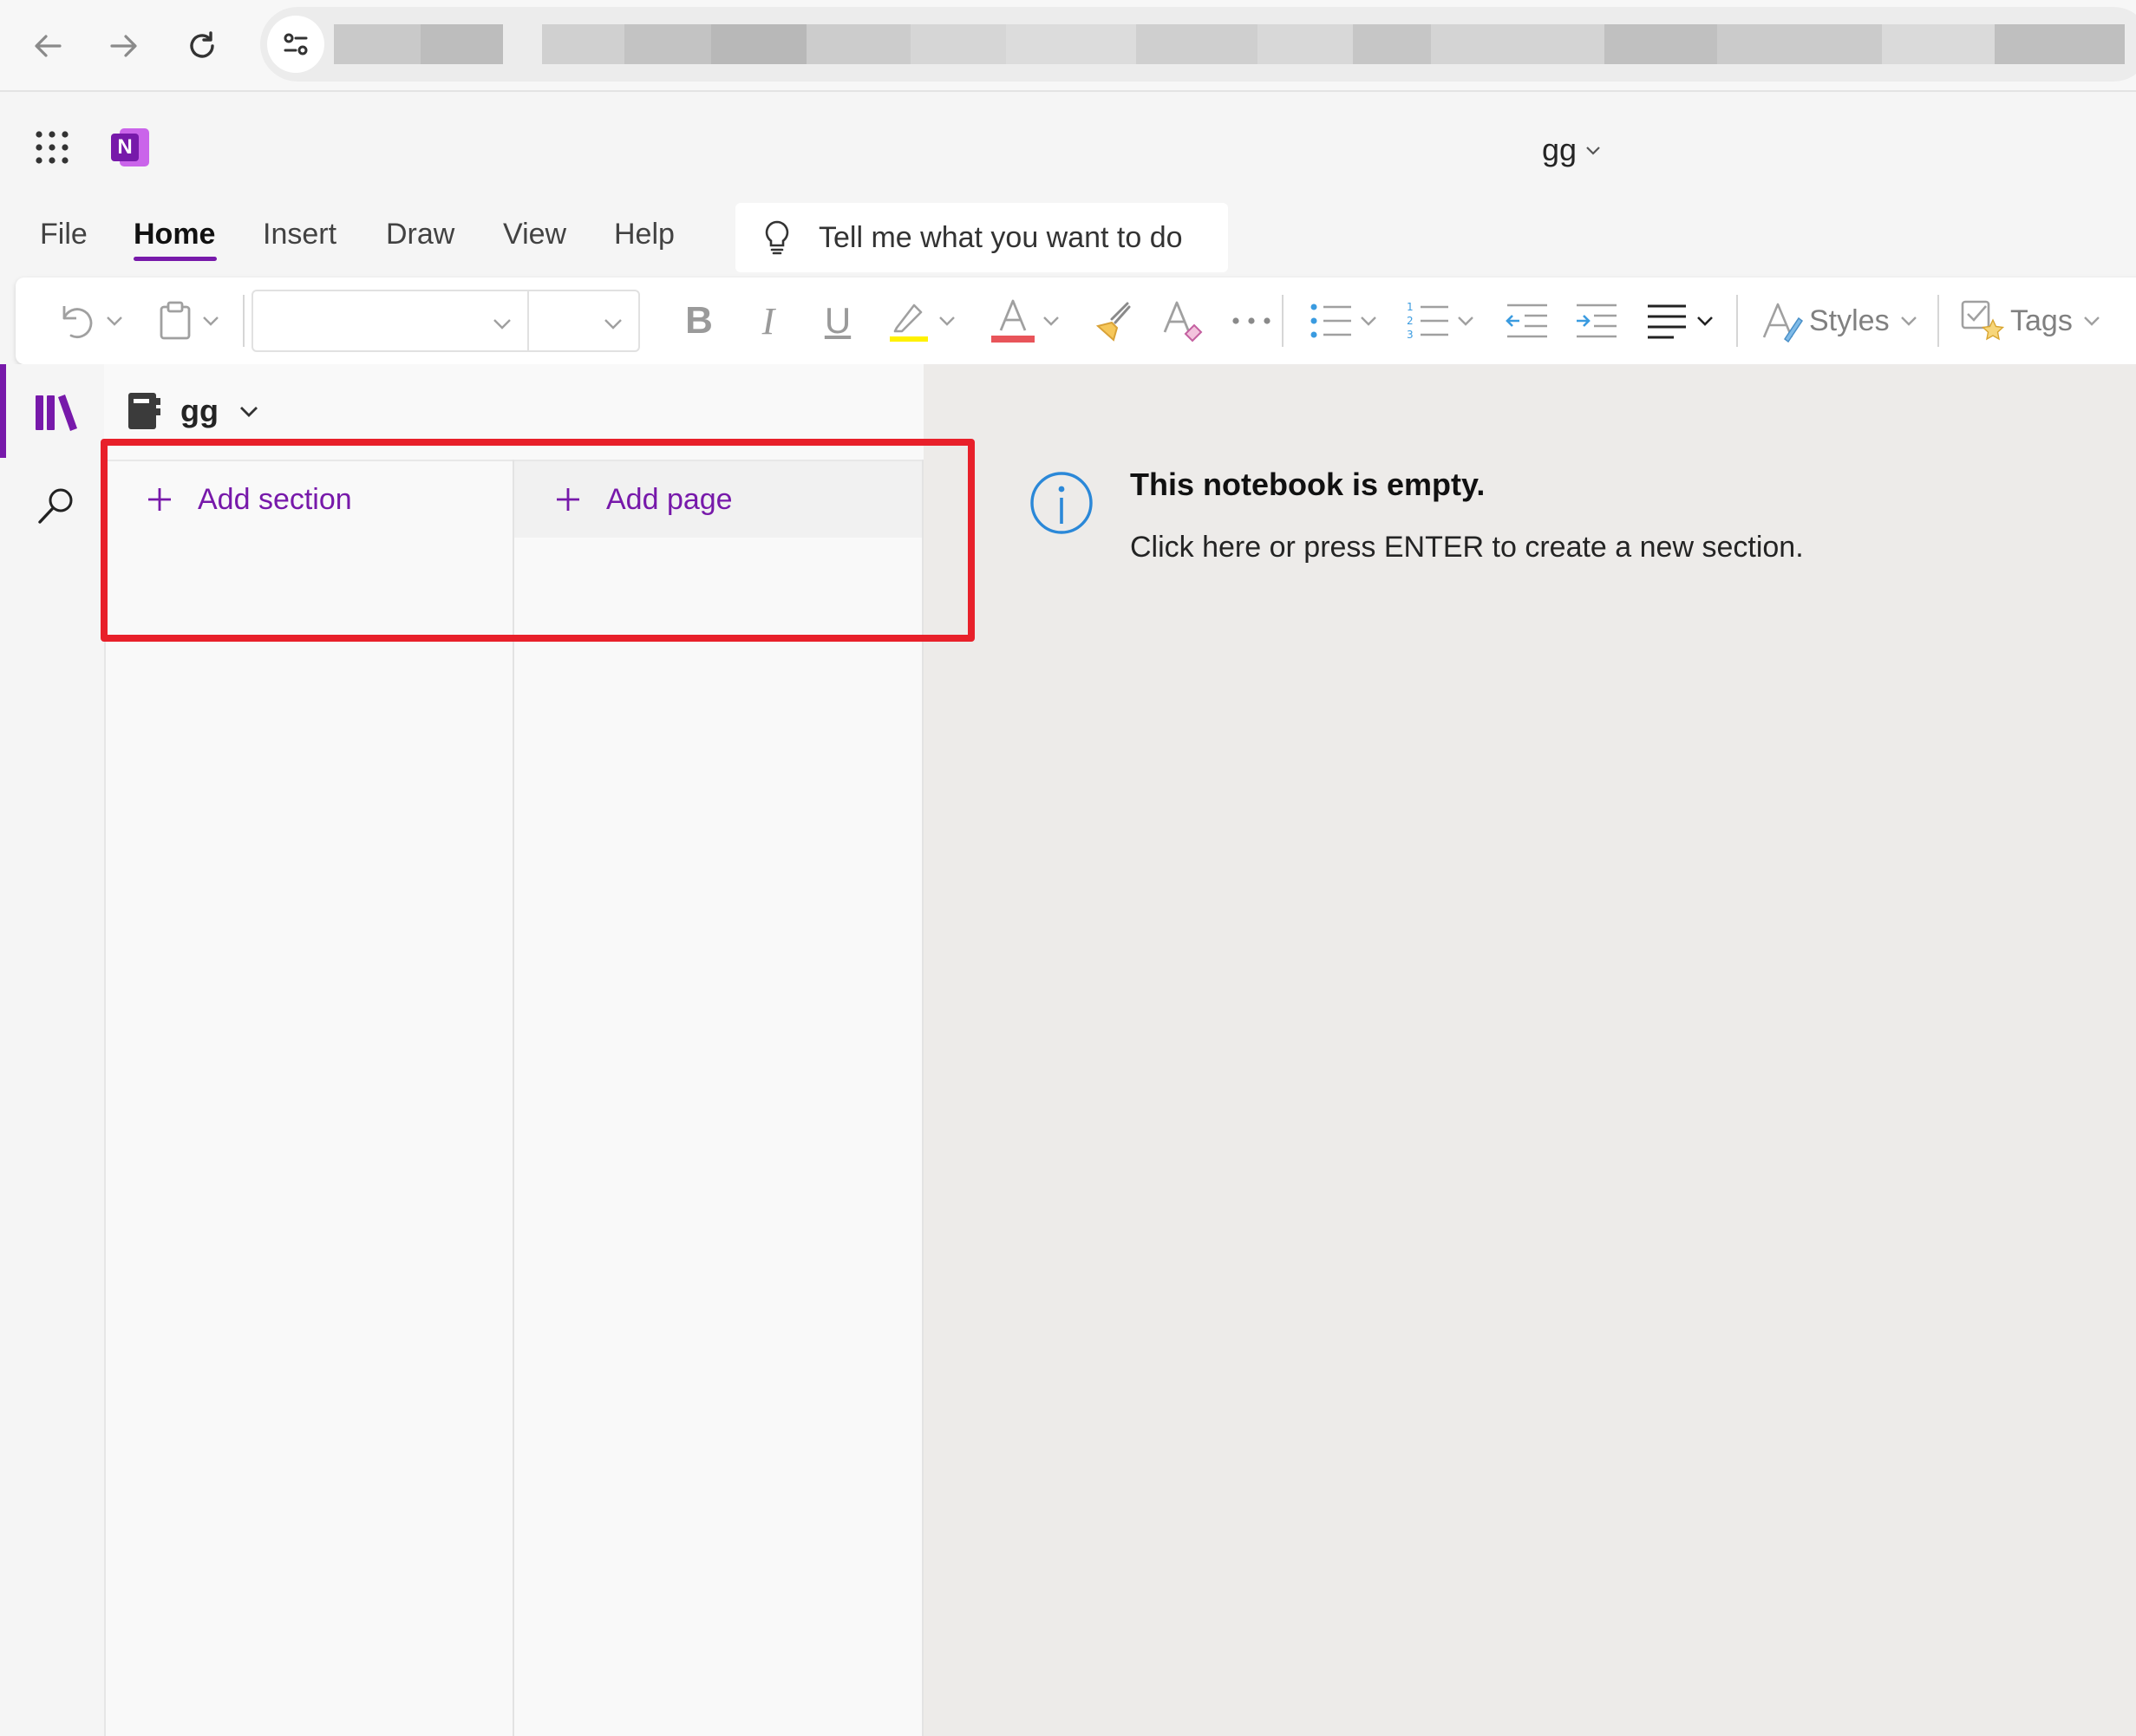 The height and width of the screenshot is (1736, 2136). I want to click on notebook-icon, so click(144, 411).